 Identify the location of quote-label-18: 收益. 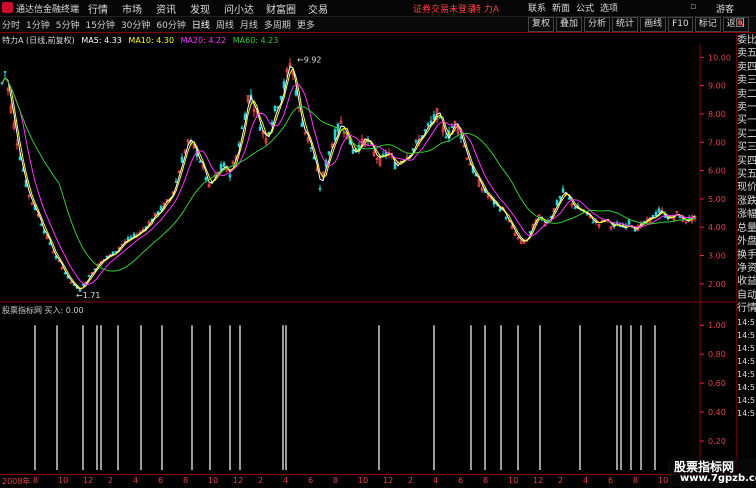
(746, 282).